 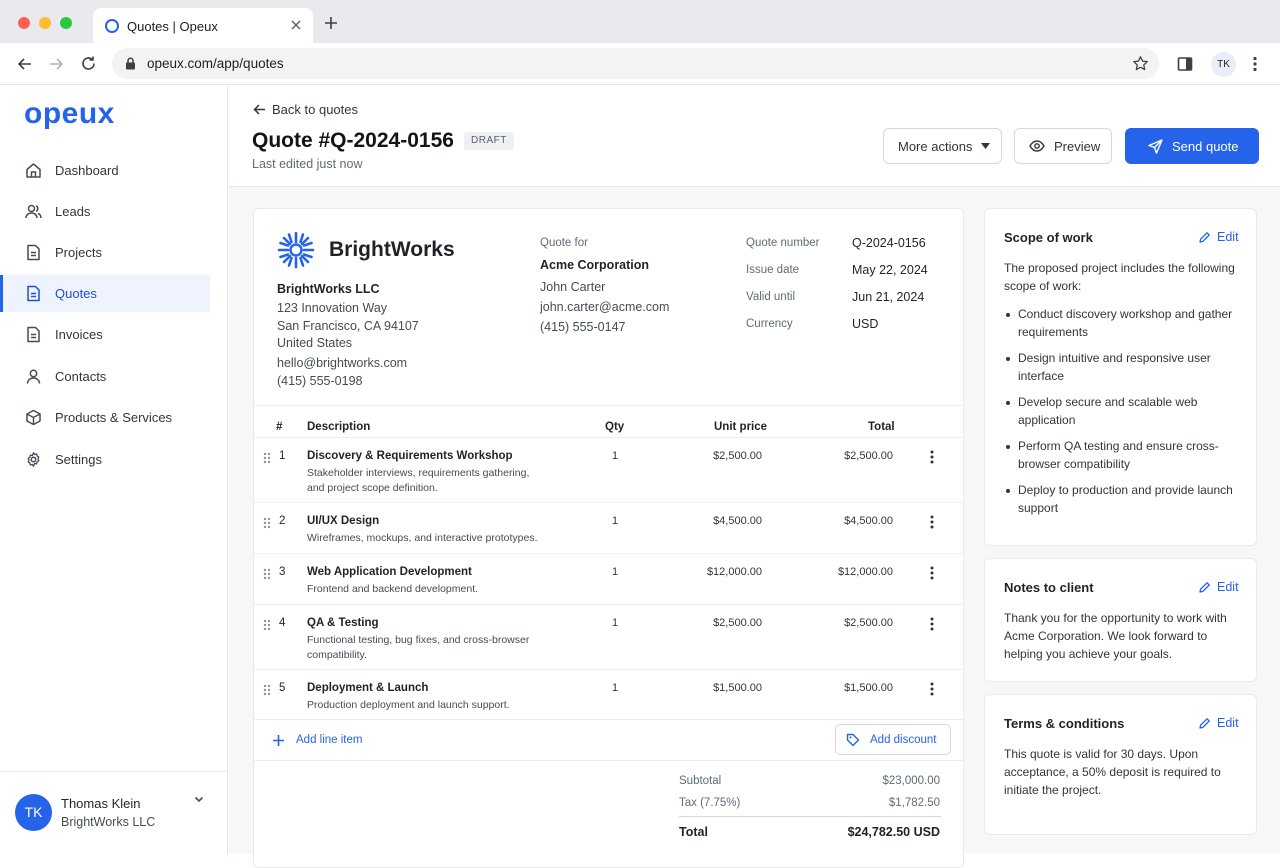 What do you see at coordinates (66, 23) in the screenshot?
I see `window-maximize-dot` at bounding box center [66, 23].